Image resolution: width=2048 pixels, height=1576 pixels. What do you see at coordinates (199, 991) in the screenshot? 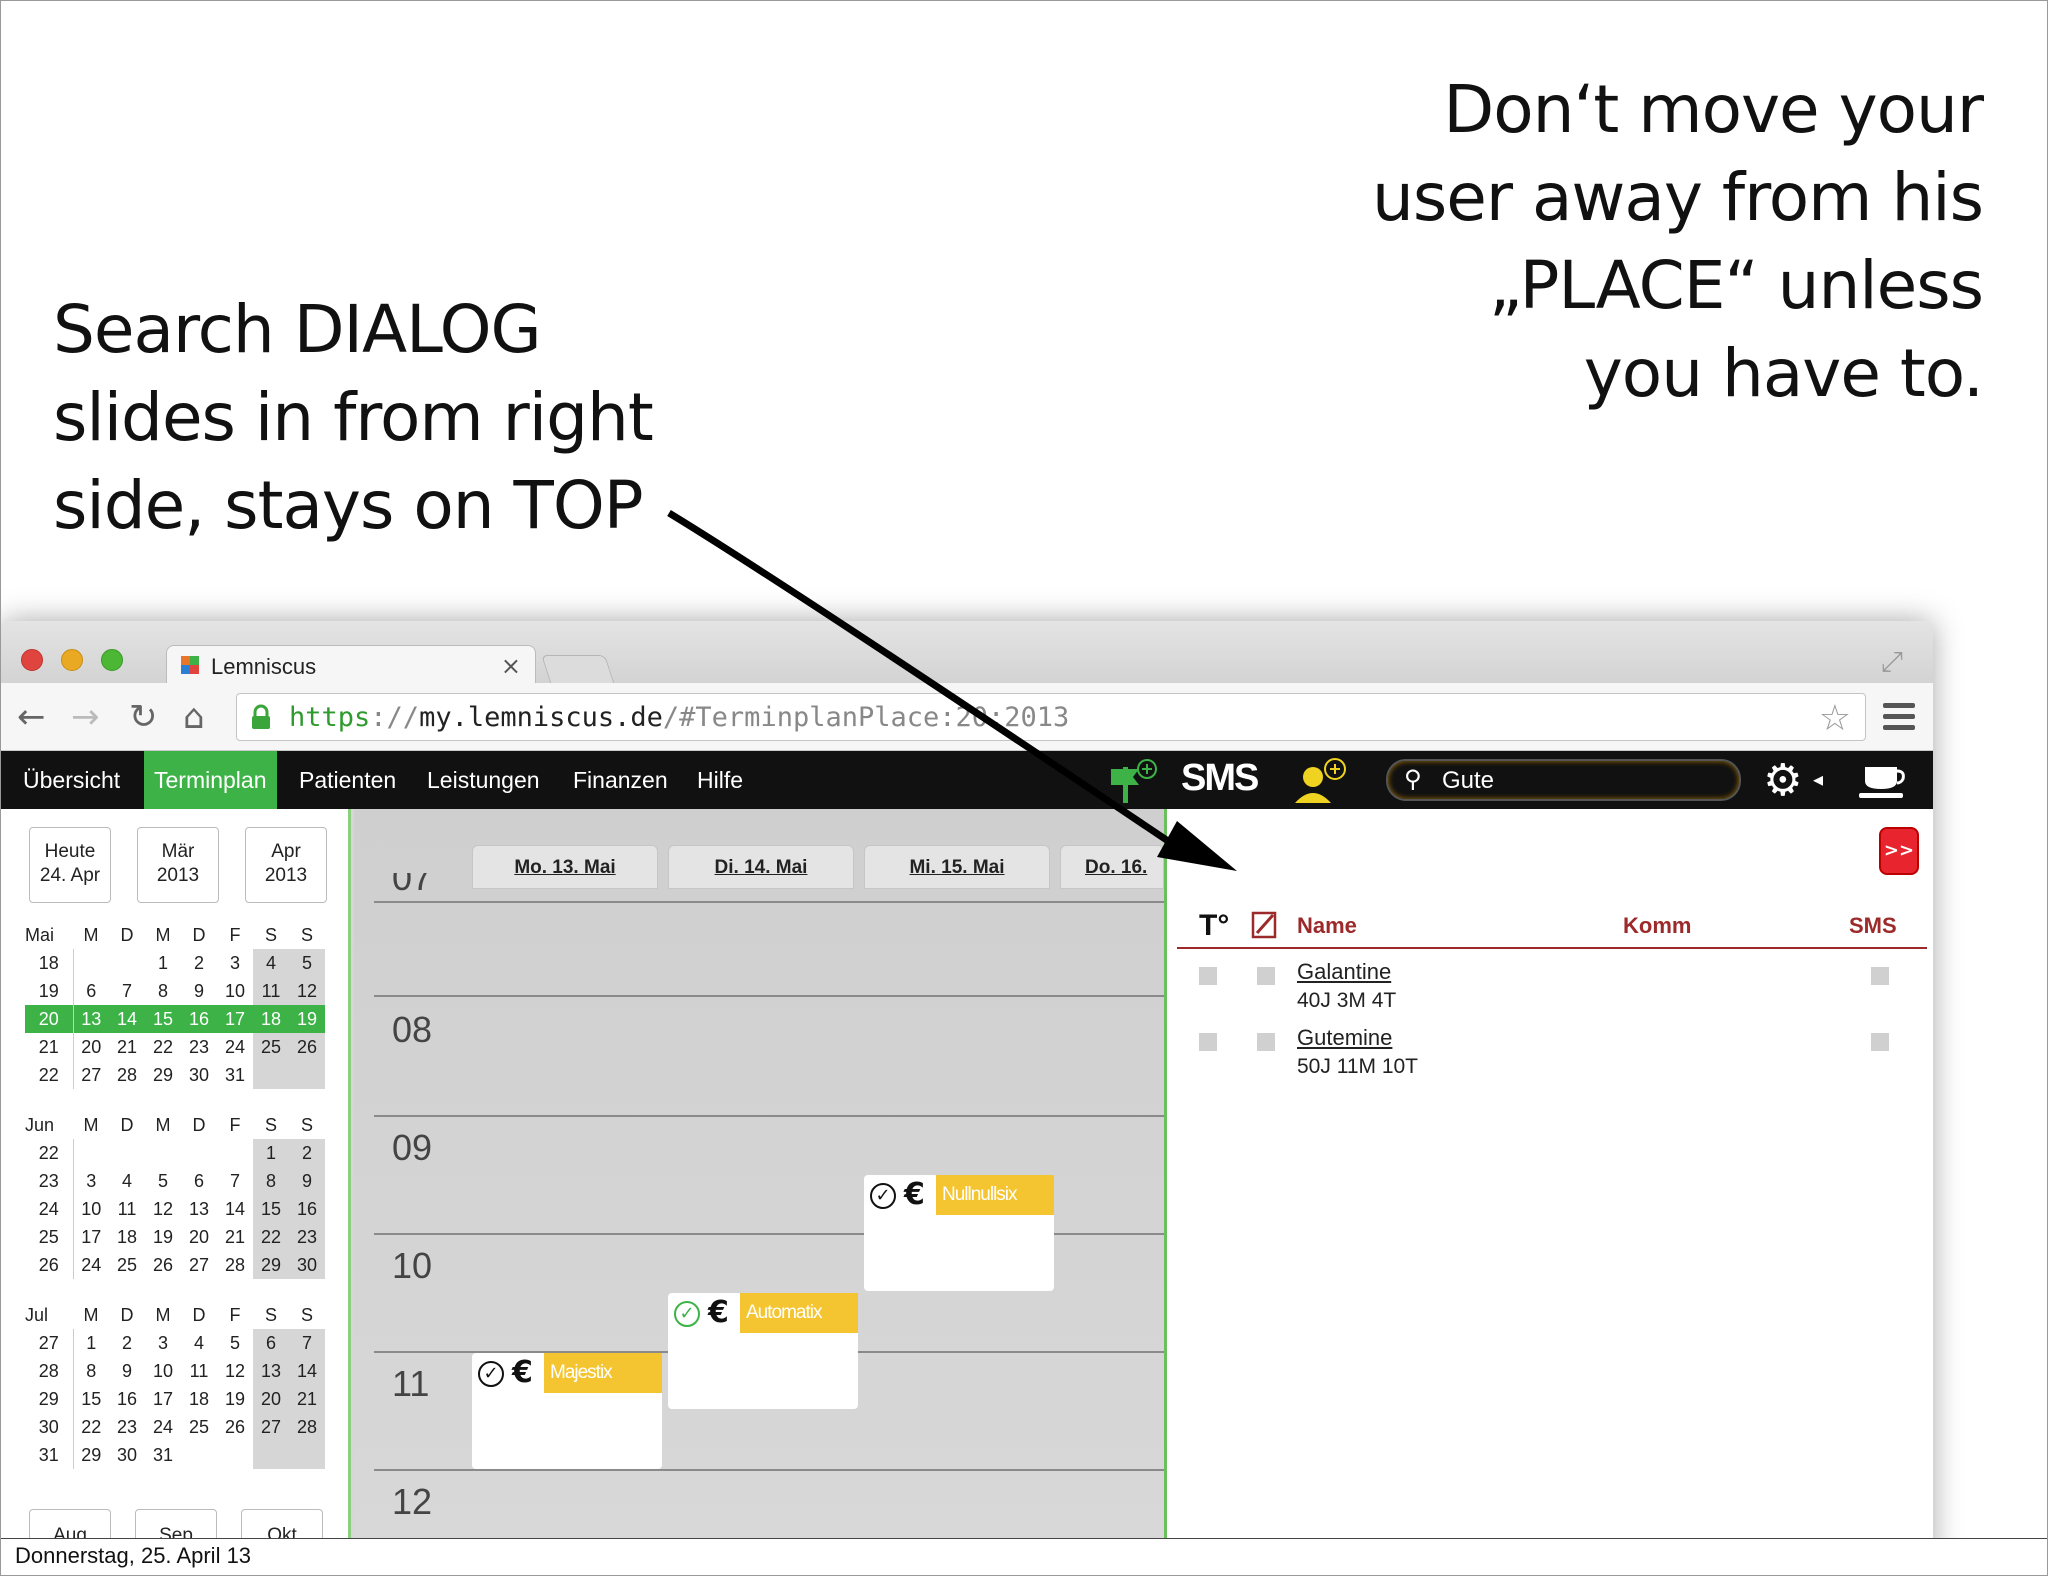
I see `day-cell: 9` at bounding box center [199, 991].